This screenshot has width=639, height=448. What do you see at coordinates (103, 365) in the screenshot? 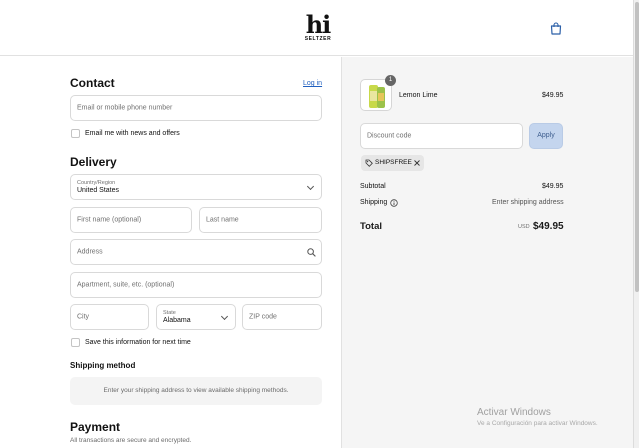
I see `shipping-method-heading: Shipping method` at bounding box center [103, 365].